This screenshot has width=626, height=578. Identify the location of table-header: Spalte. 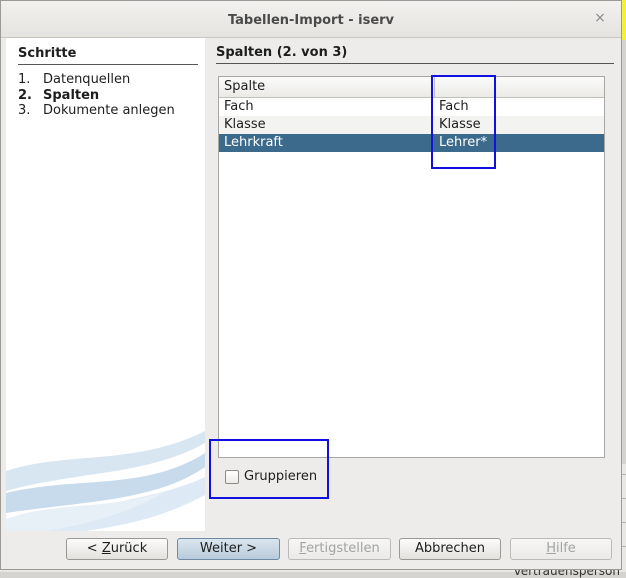
(411, 87).